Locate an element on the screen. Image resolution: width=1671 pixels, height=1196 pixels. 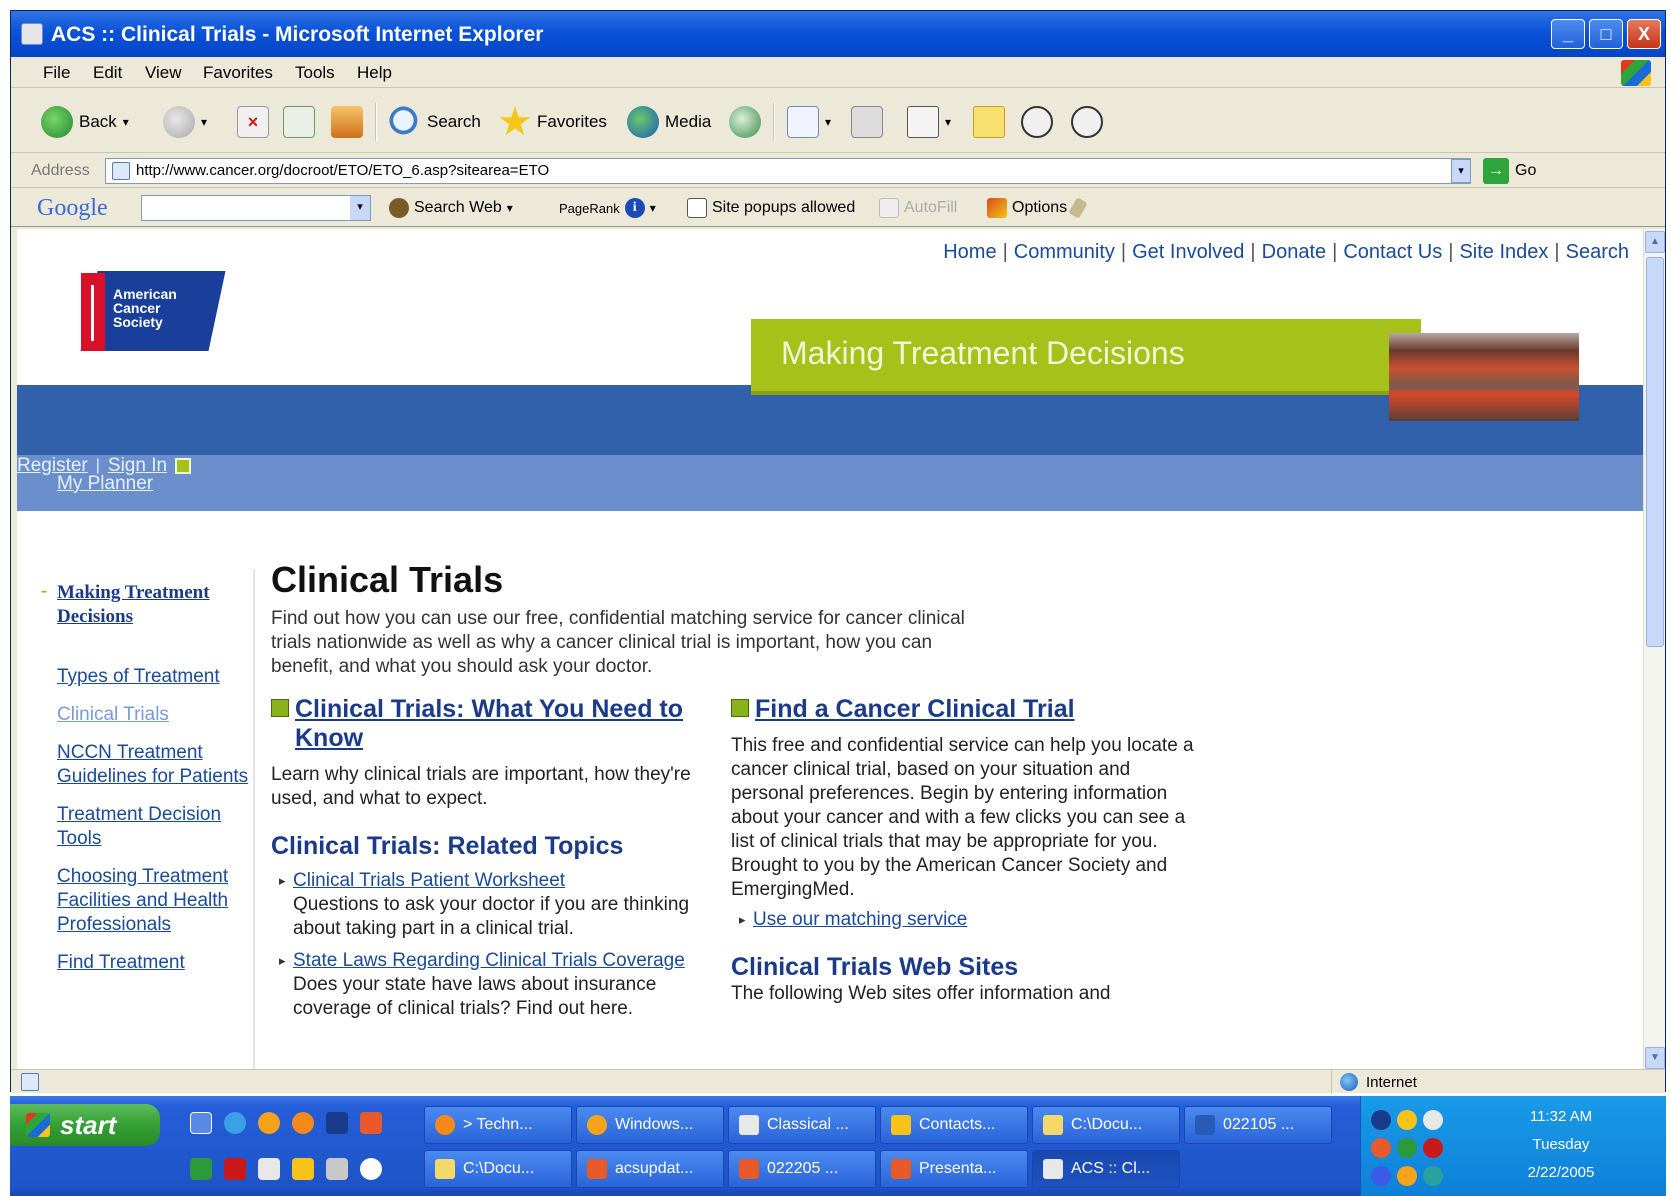
top-link-home: Home is located at coordinates (969, 252).